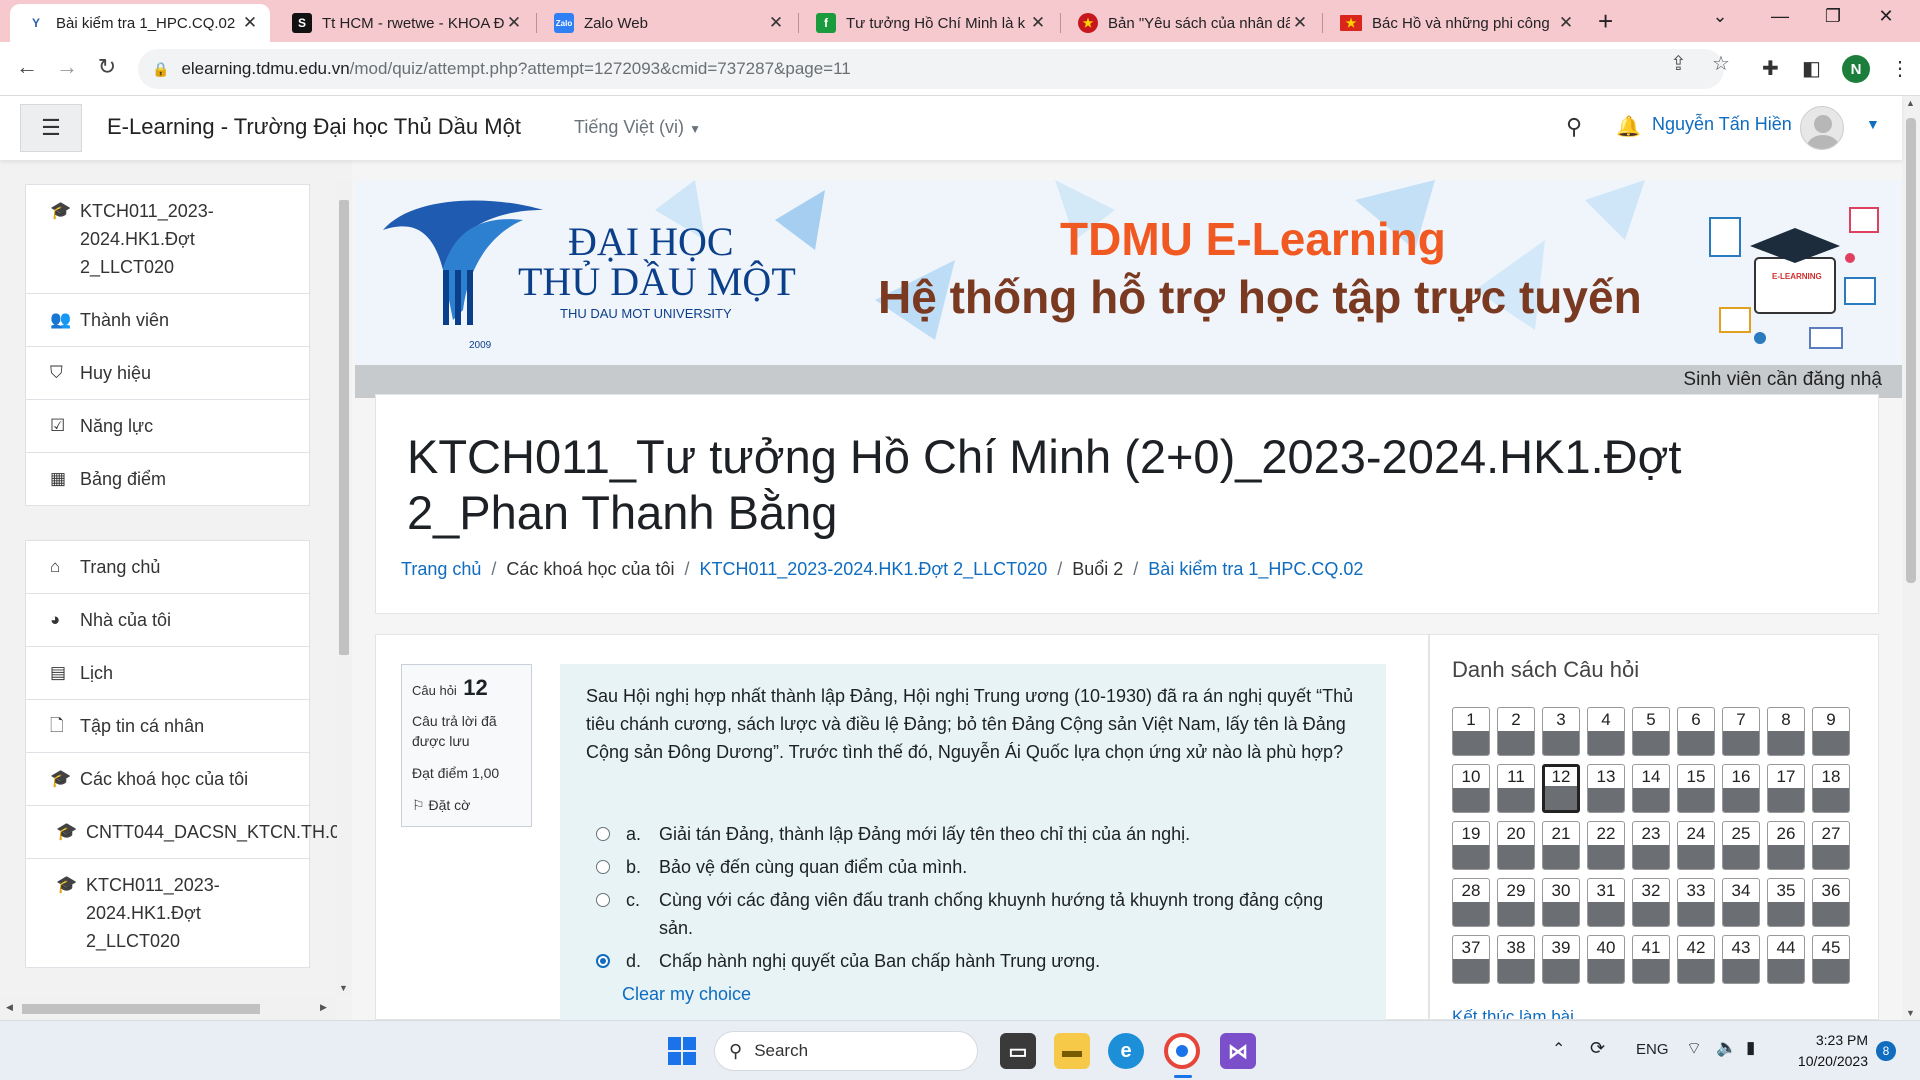 Image resolution: width=1920 pixels, height=1080 pixels. What do you see at coordinates (167, 913) in the screenshot?
I see `nav-item-course-ktch011: 🎓 KTCH011_2023- 2024.HK1.Đợt 2_LLCT020` at bounding box center [167, 913].